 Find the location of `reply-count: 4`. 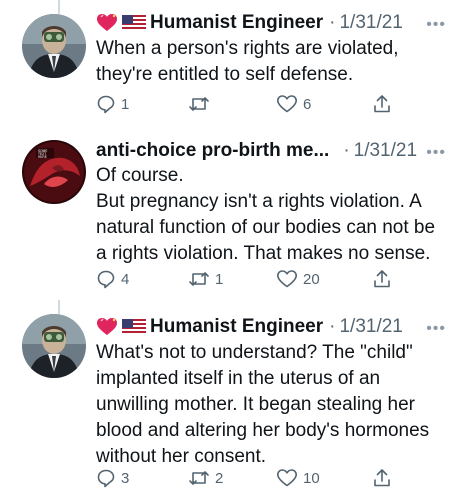

reply-count: 4 is located at coordinates (125, 279).